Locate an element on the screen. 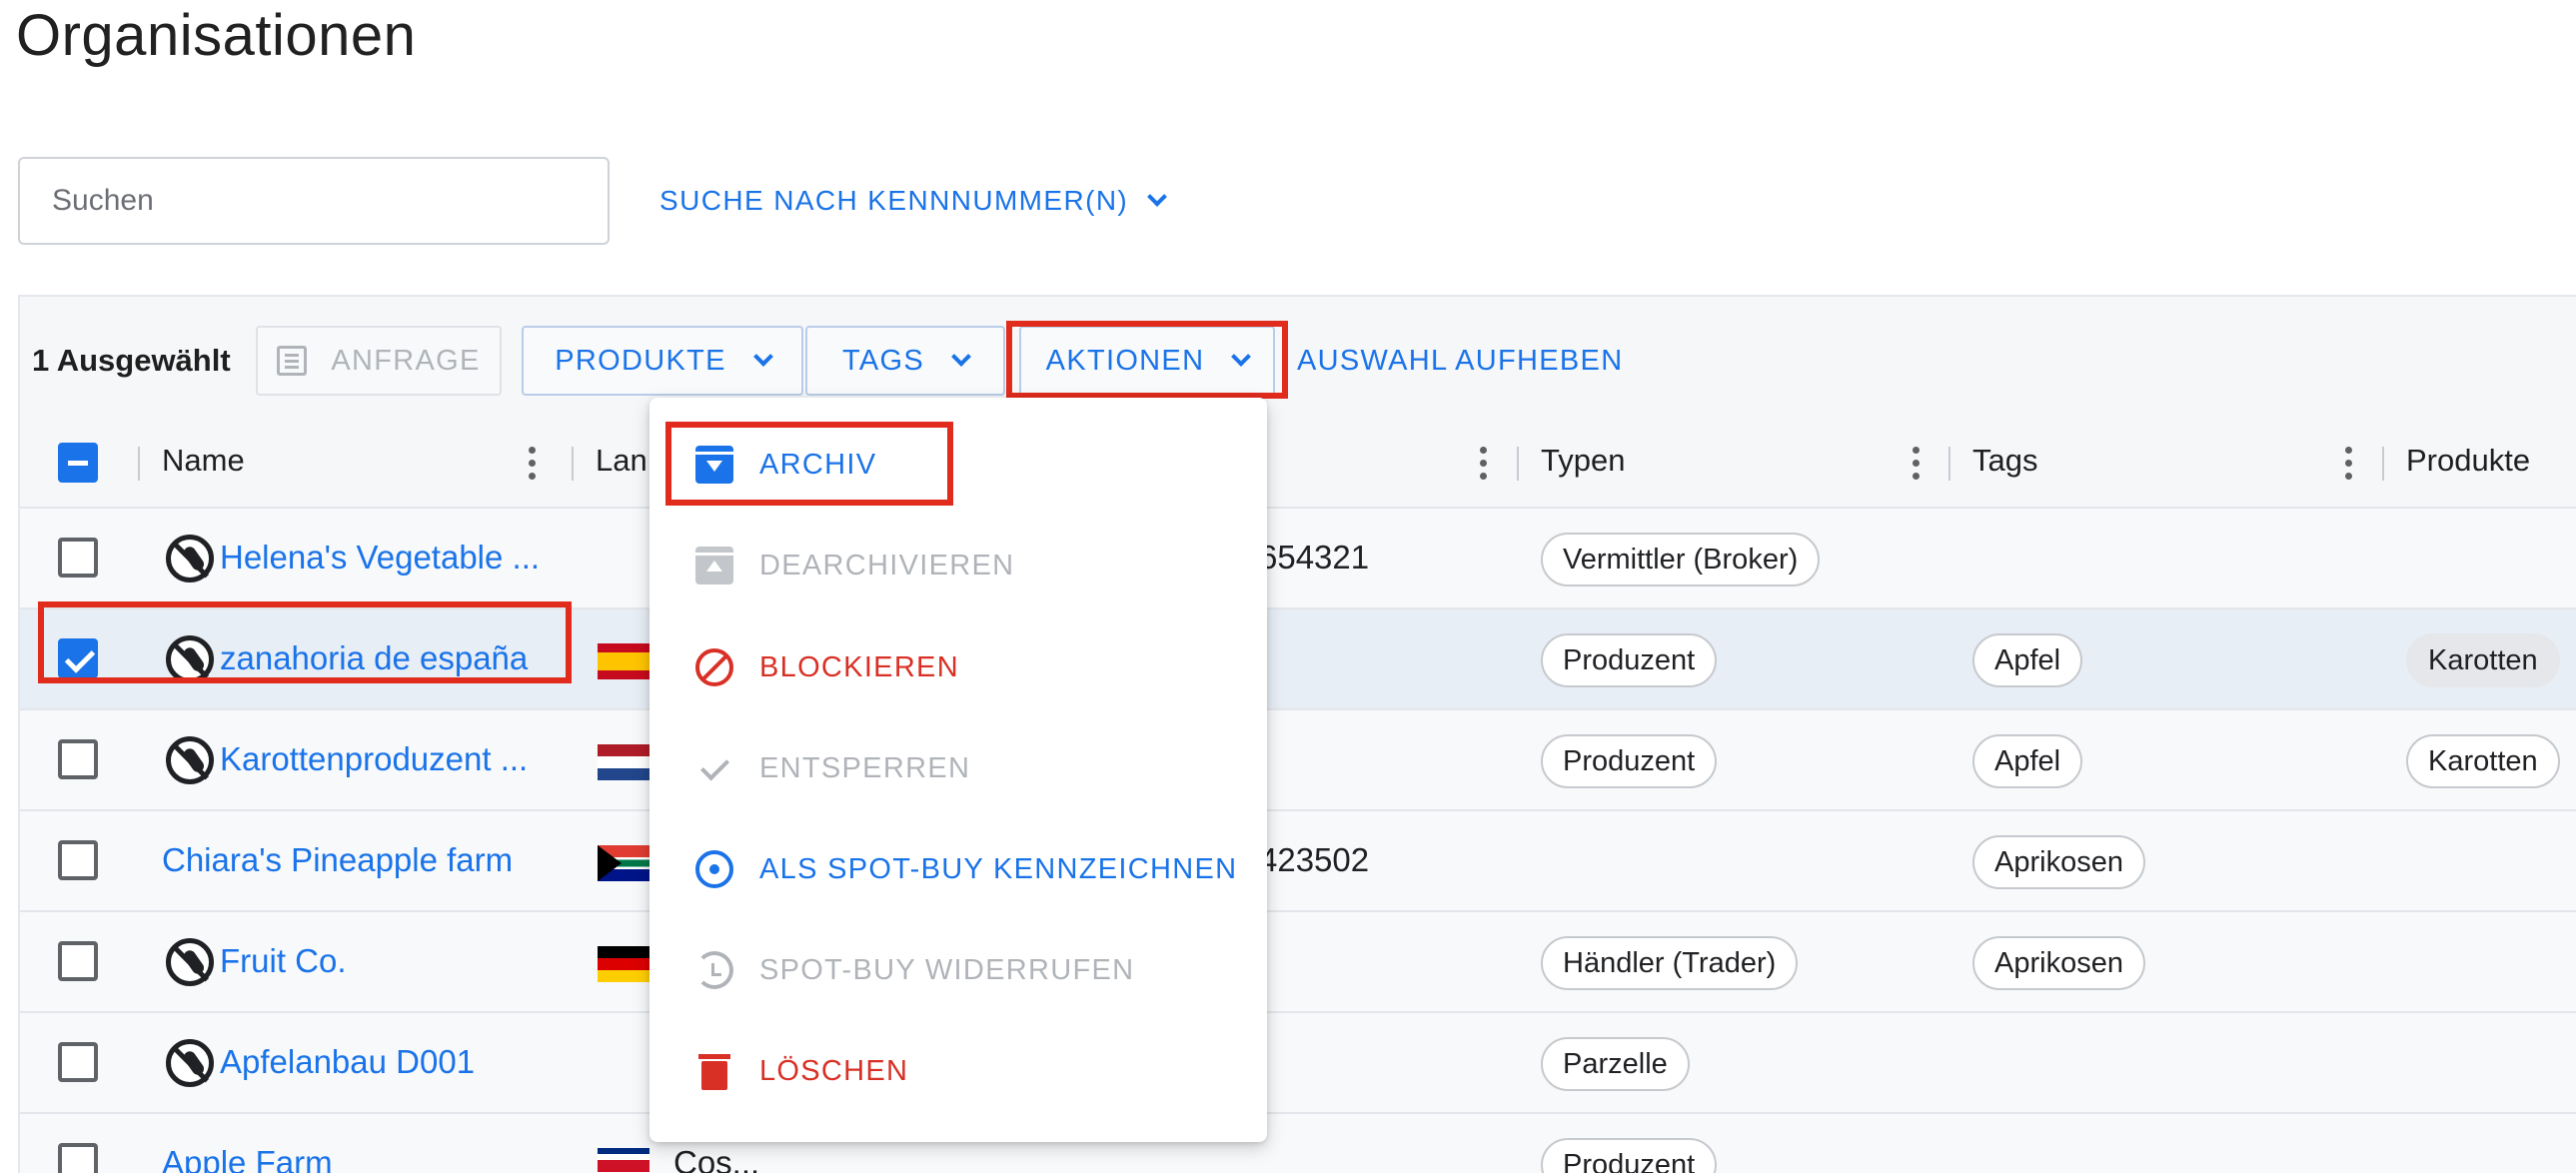 The height and width of the screenshot is (1173, 2576). menu-item-loeschen: LÖSCHEN is located at coordinates (801, 1071).